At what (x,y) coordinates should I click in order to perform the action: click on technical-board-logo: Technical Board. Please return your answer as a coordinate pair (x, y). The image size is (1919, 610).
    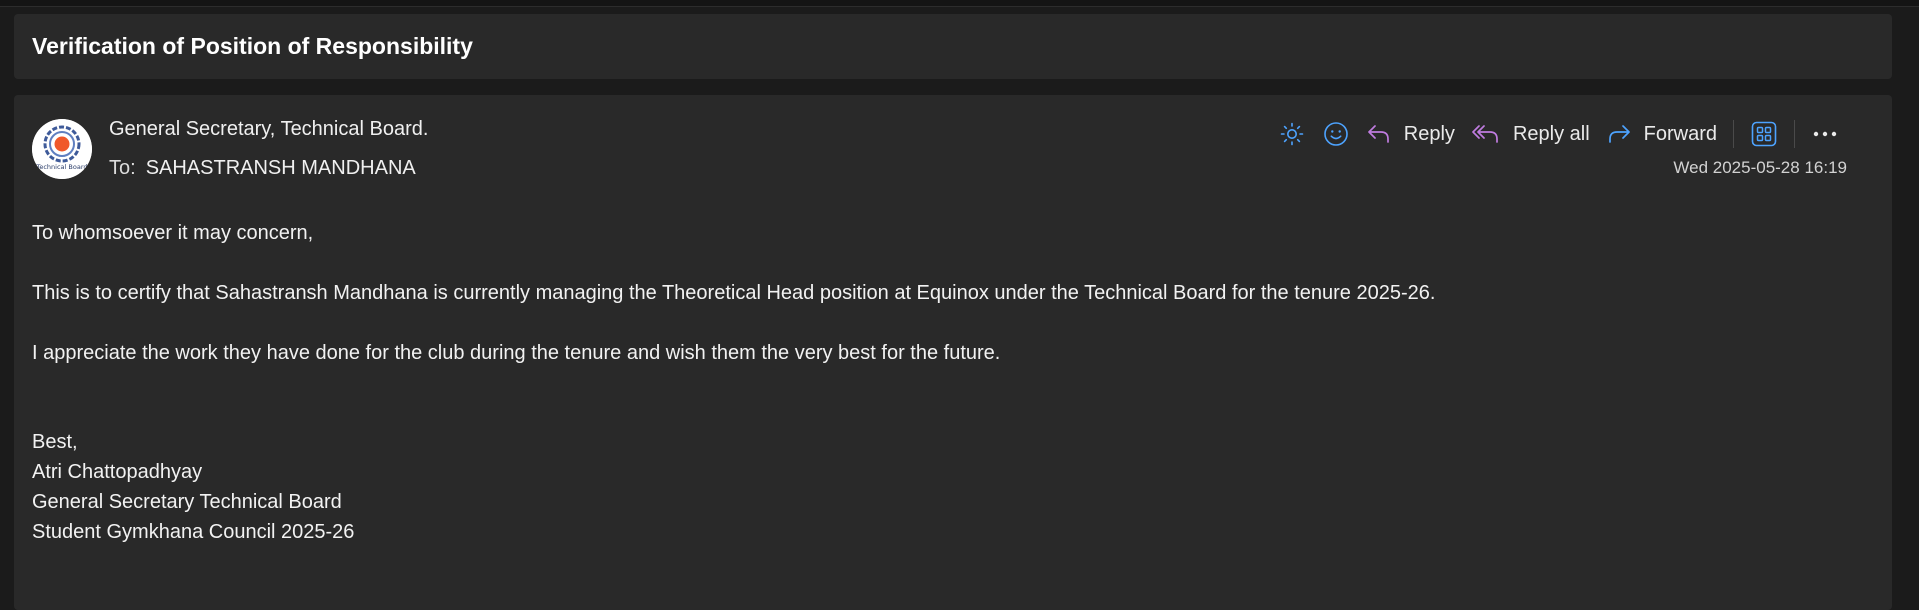
    Looking at the image, I should click on (62, 149).